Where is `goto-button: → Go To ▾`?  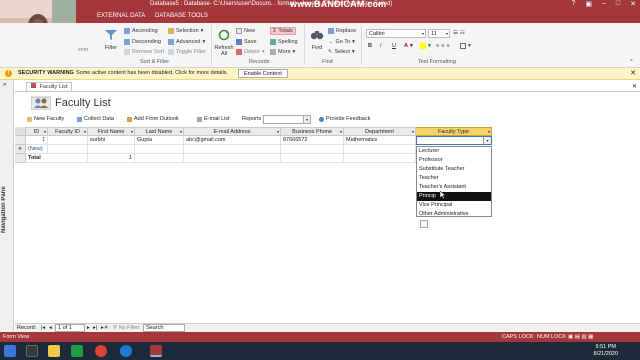 goto-button: → Go To ▾ is located at coordinates (341, 42).